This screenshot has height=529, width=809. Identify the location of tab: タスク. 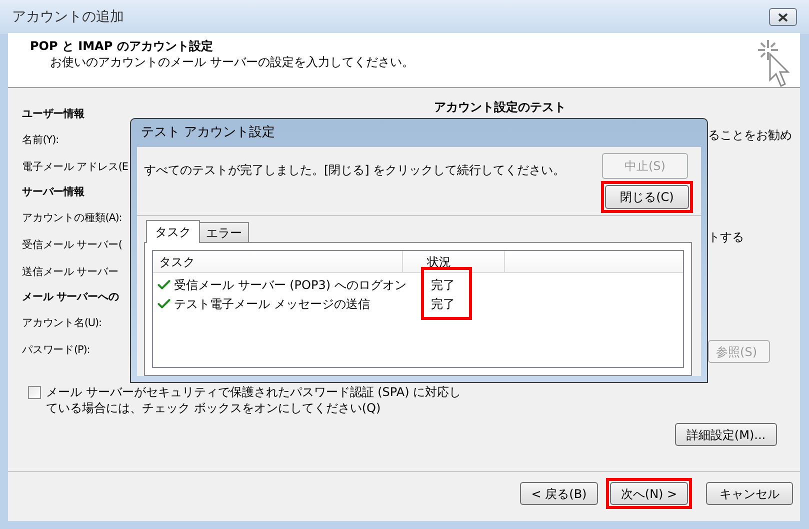
(173, 231).